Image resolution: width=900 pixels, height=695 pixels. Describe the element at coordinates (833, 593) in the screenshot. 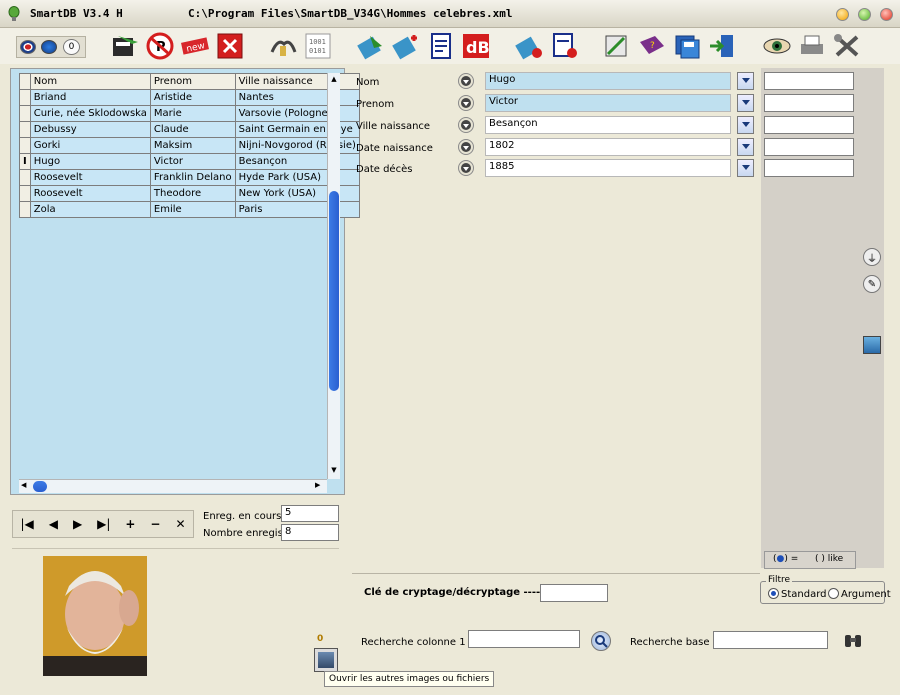

I see `argument-radio` at that location.